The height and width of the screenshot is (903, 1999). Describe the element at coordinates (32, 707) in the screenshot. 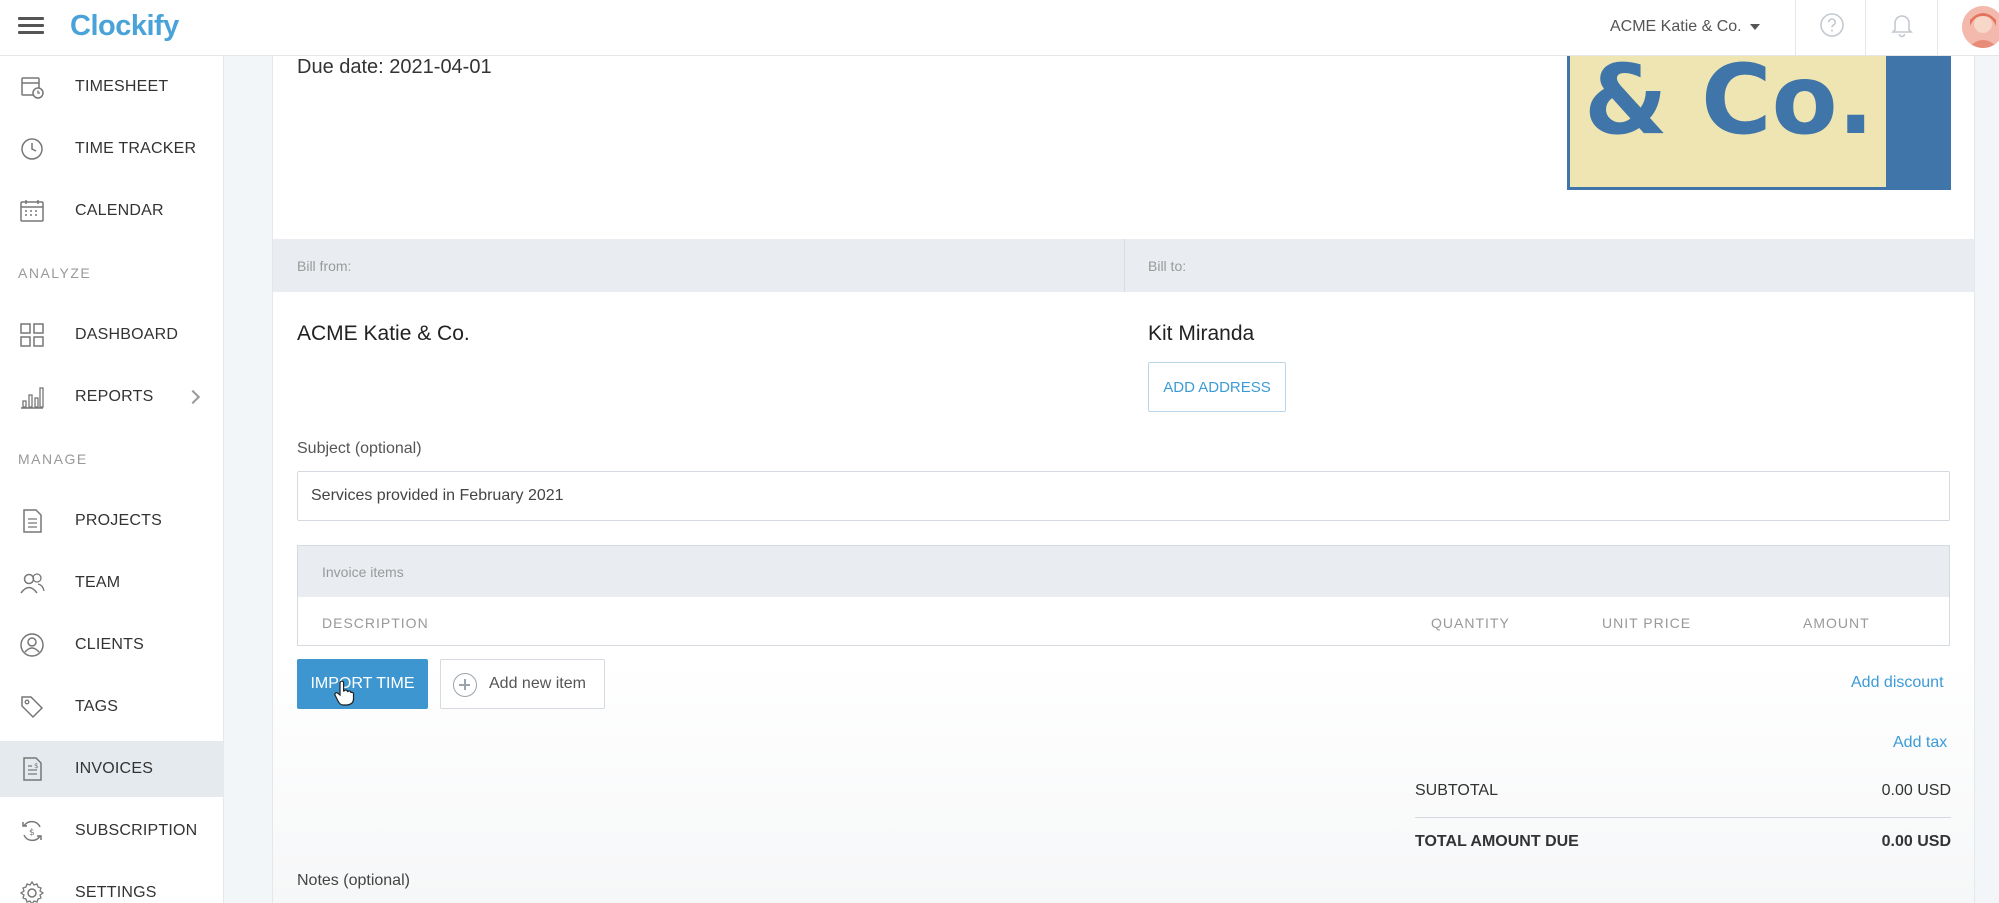

I see `tag-icon` at that location.